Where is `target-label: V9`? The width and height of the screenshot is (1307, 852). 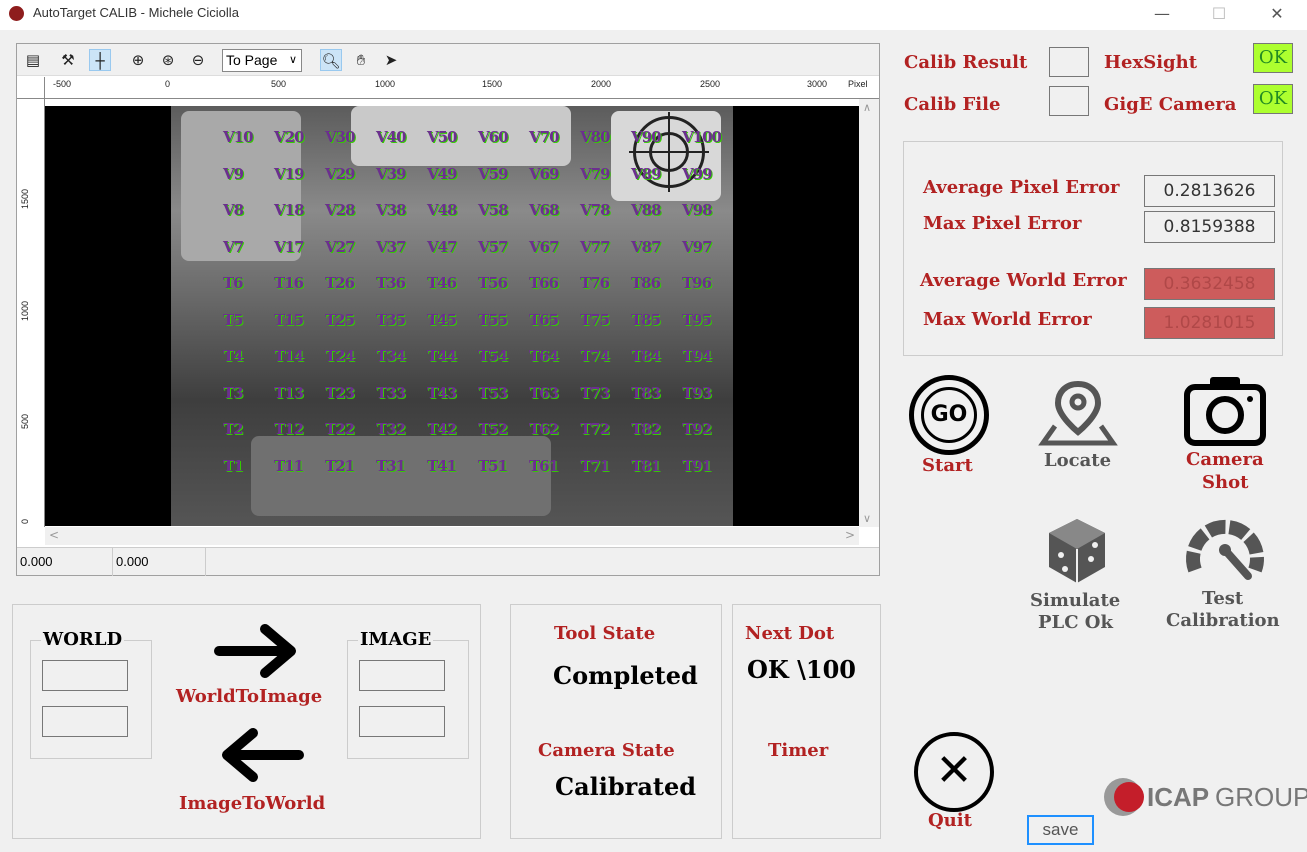 target-label: V9 is located at coordinates (233, 173).